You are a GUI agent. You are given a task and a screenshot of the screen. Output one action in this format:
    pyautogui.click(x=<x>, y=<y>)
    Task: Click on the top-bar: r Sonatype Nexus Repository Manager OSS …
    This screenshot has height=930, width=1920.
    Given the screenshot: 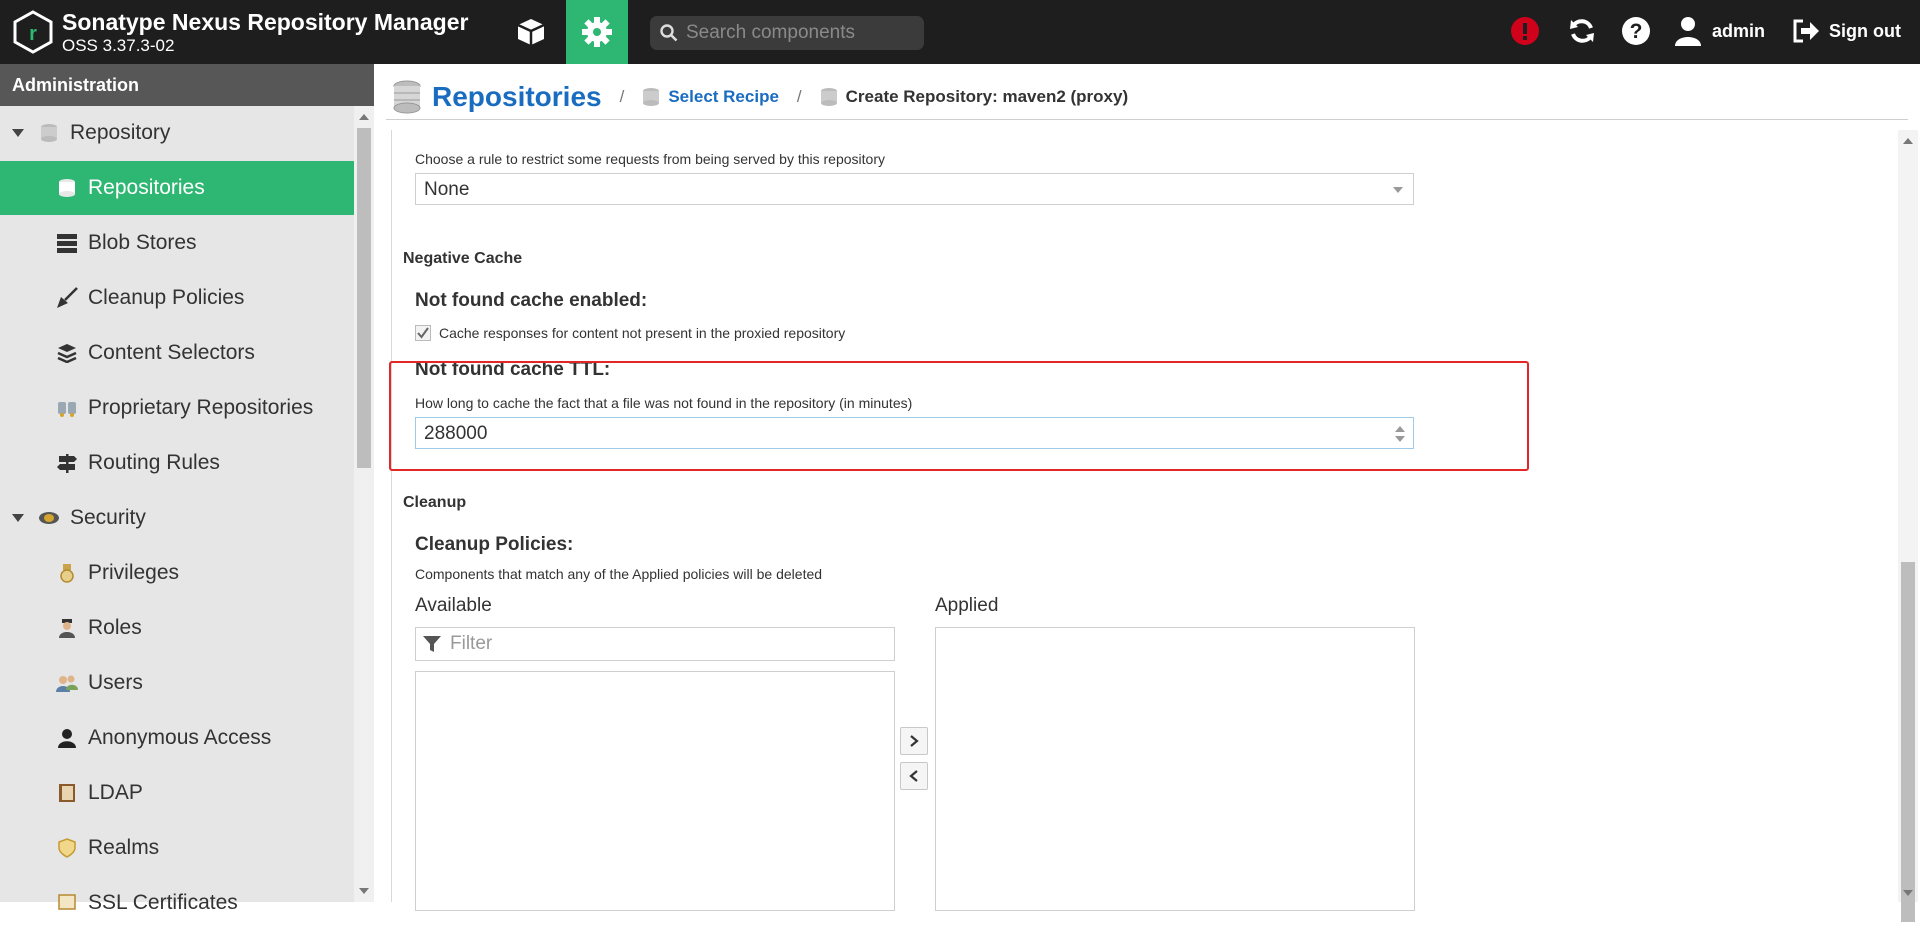 What is the action you would take?
    pyautogui.click(x=960, y=32)
    